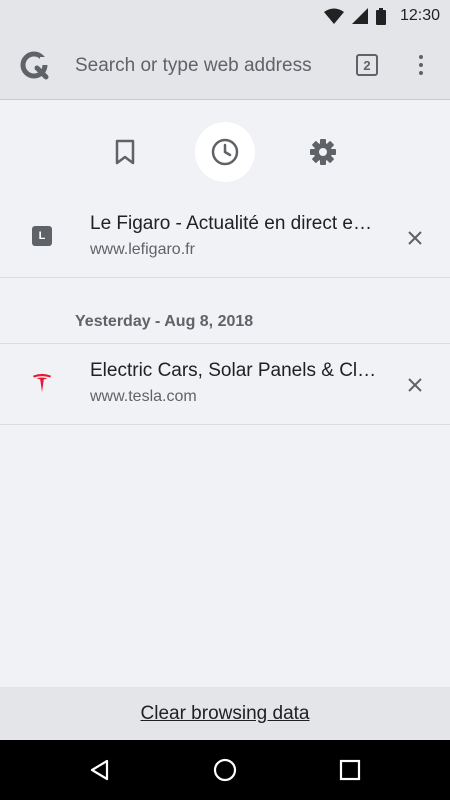 The width and height of the screenshot is (450, 800). Describe the element at coordinates (333, 16) in the screenshot. I see `wifi-icon` at that location.